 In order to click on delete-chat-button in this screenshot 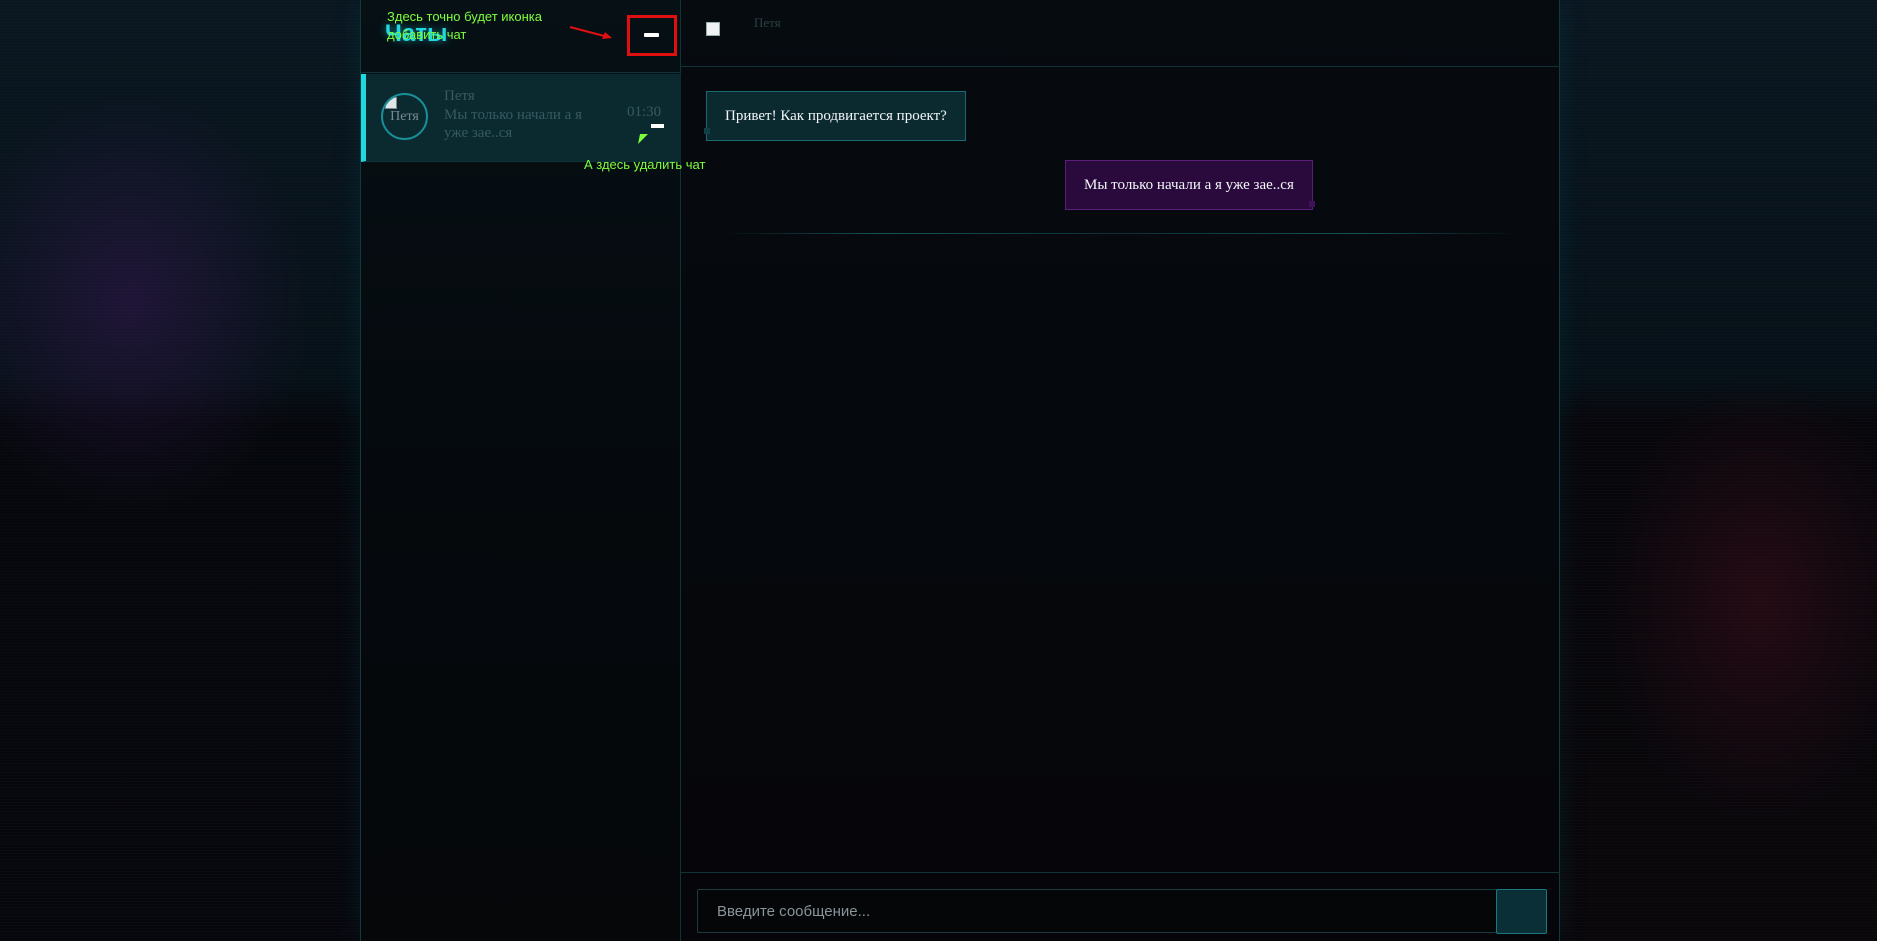, I will do `click(657, 126)`.